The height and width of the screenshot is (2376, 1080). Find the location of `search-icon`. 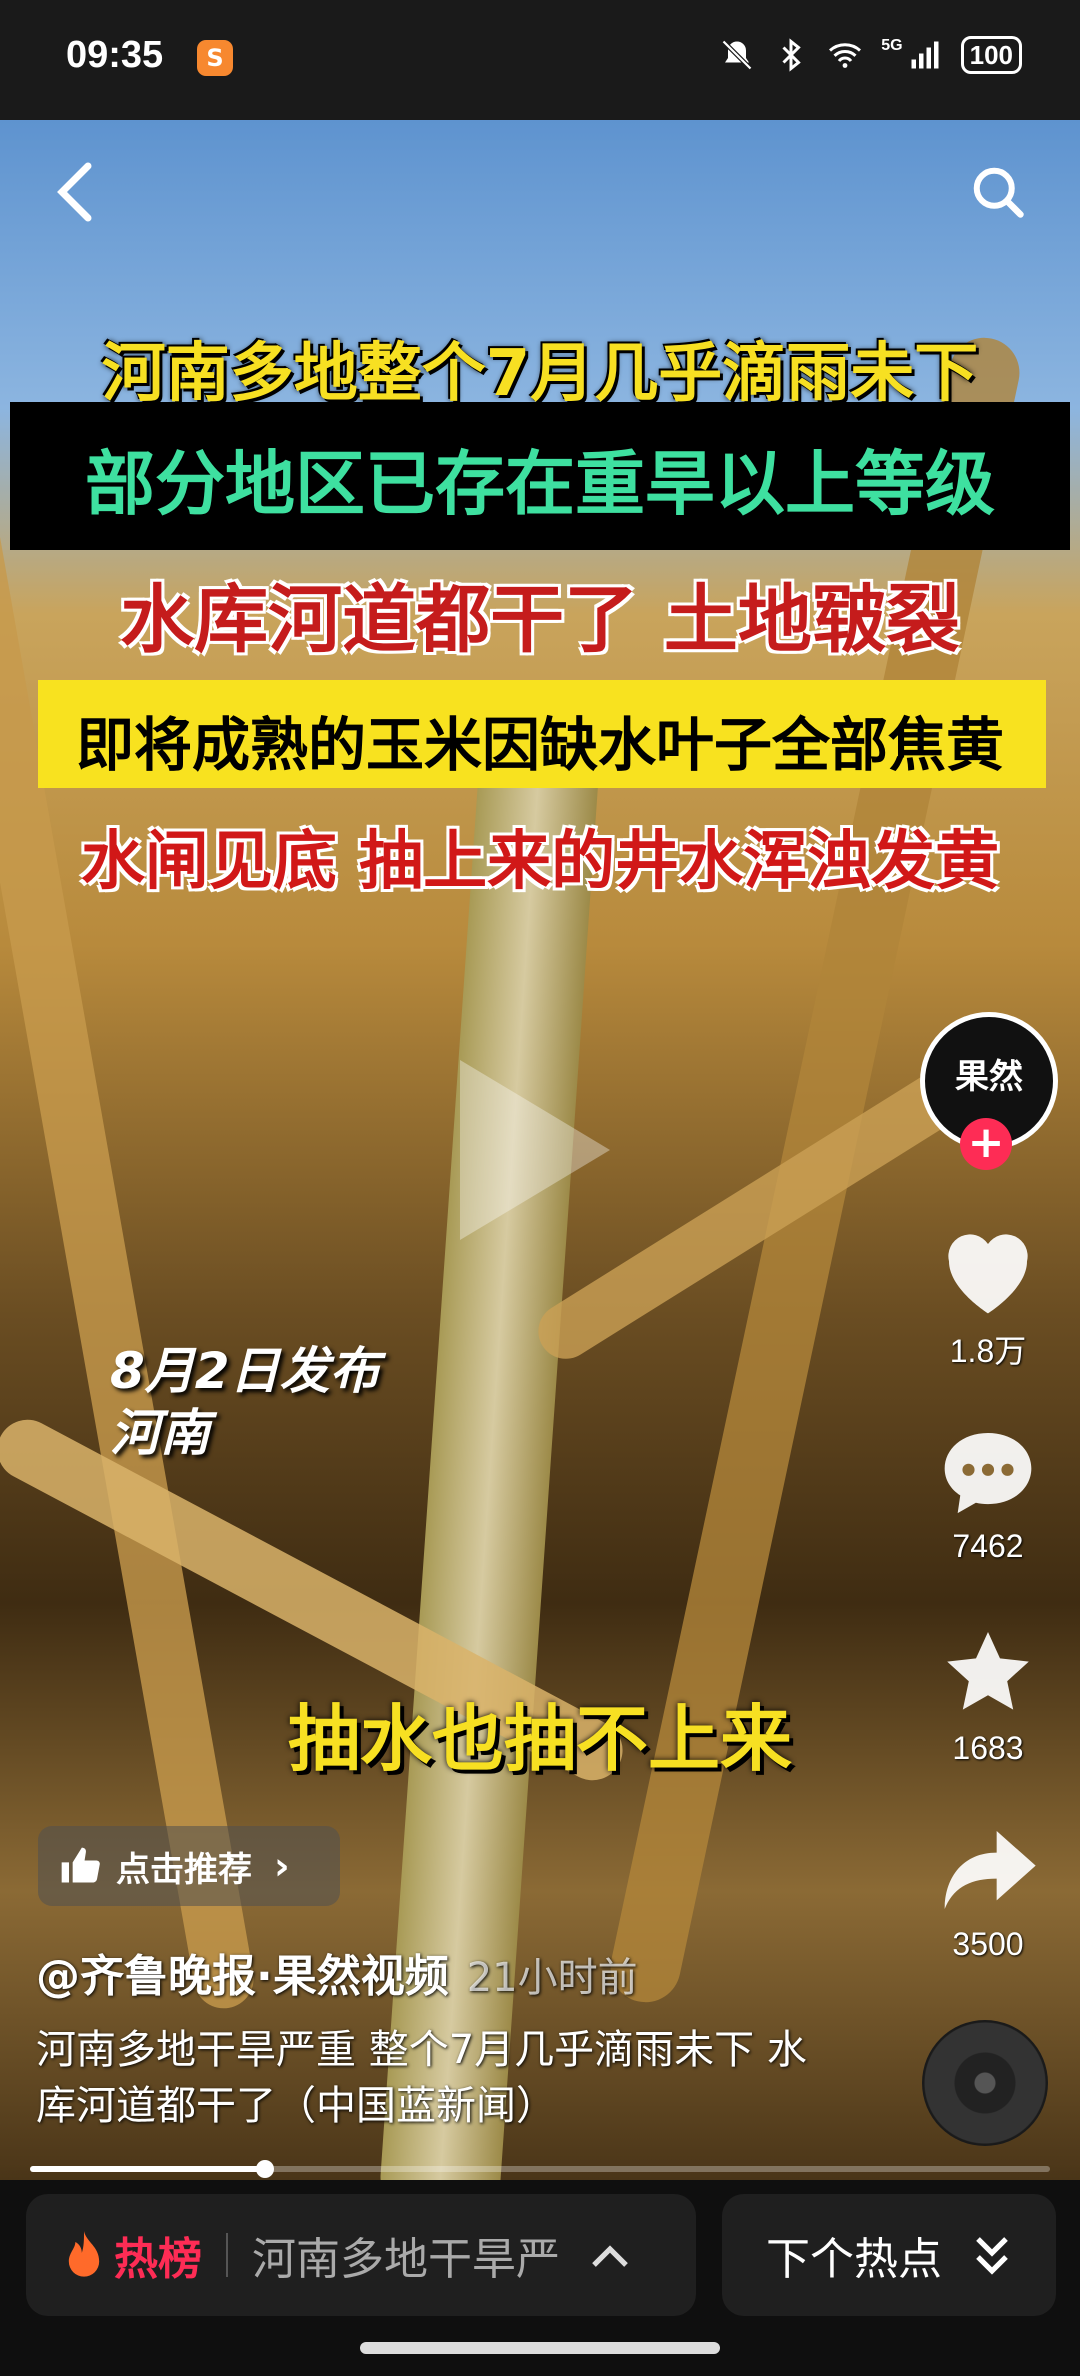

search-icon is located at coordinates (998, 192).